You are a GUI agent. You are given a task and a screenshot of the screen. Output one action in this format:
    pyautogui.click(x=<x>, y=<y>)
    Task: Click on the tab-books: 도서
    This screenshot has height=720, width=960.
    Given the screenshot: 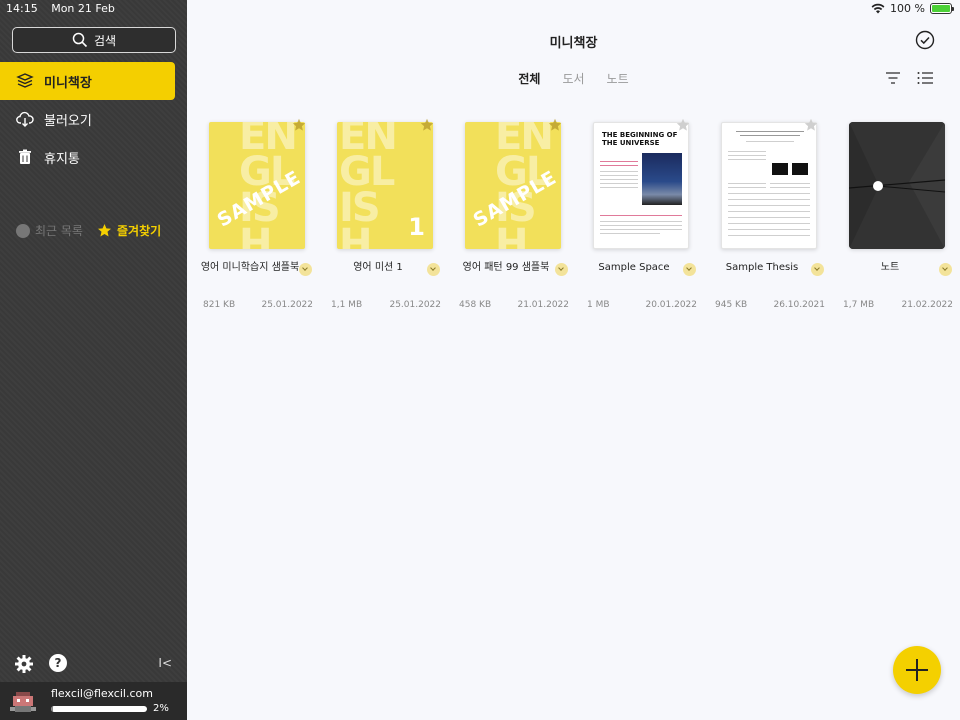 What is the action you would take?
    pyautogui.click(x=573, y=78)
    